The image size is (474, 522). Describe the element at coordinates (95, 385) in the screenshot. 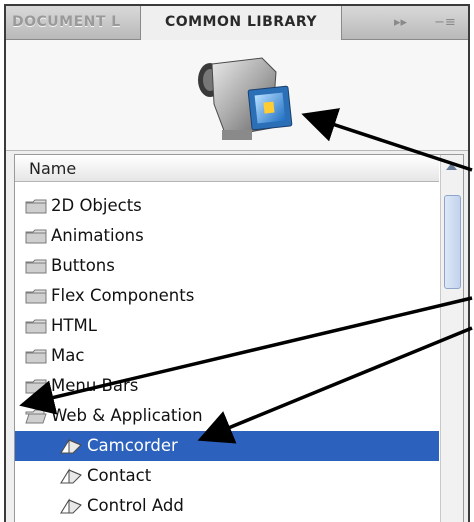

I see `item-label: Menu Bars` at that location.